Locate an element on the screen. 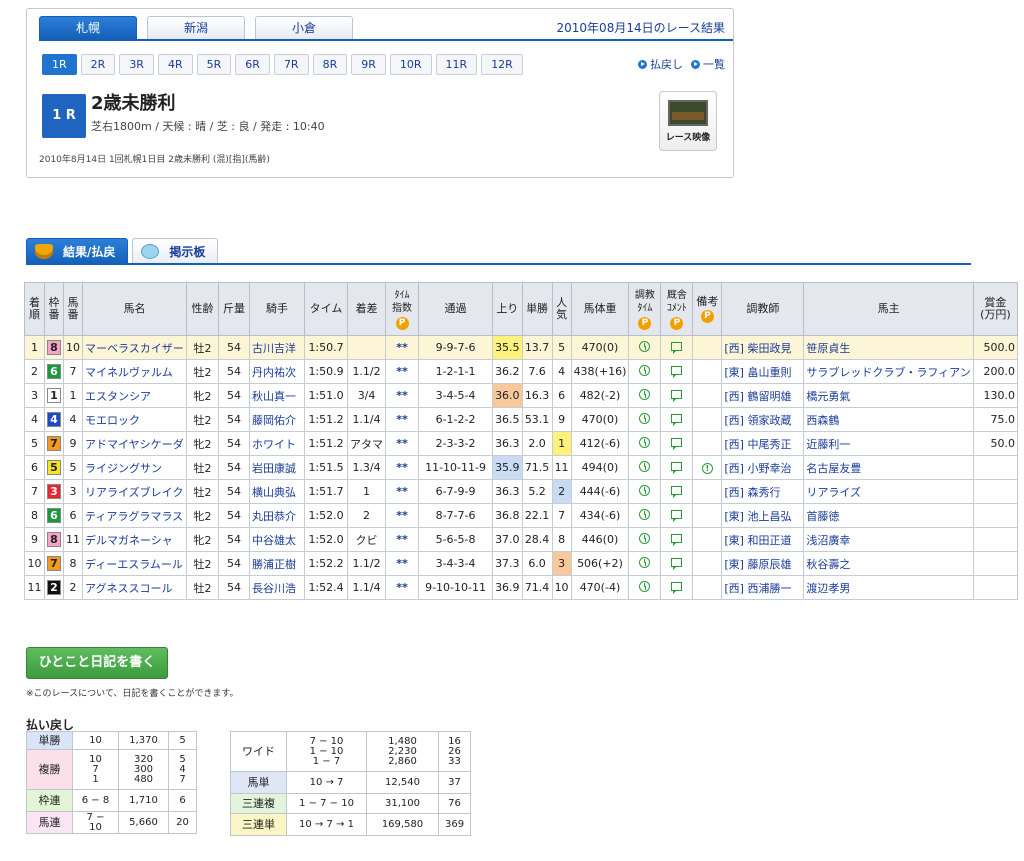  trainer-link: [東] 和田正道 is located at coordinates (757, 540).